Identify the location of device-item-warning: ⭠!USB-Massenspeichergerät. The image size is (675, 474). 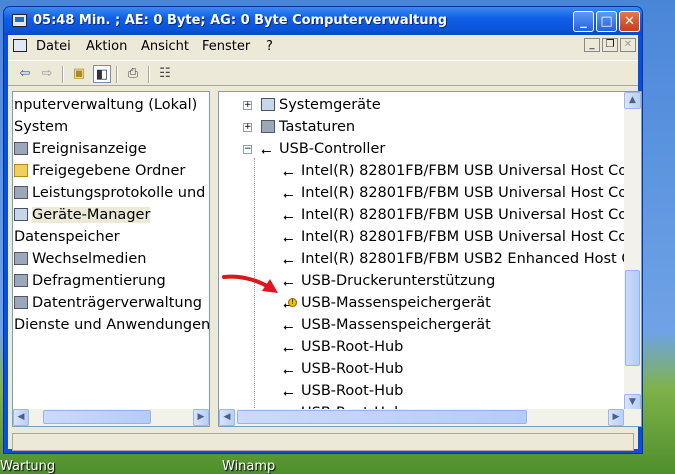
(387, 303).